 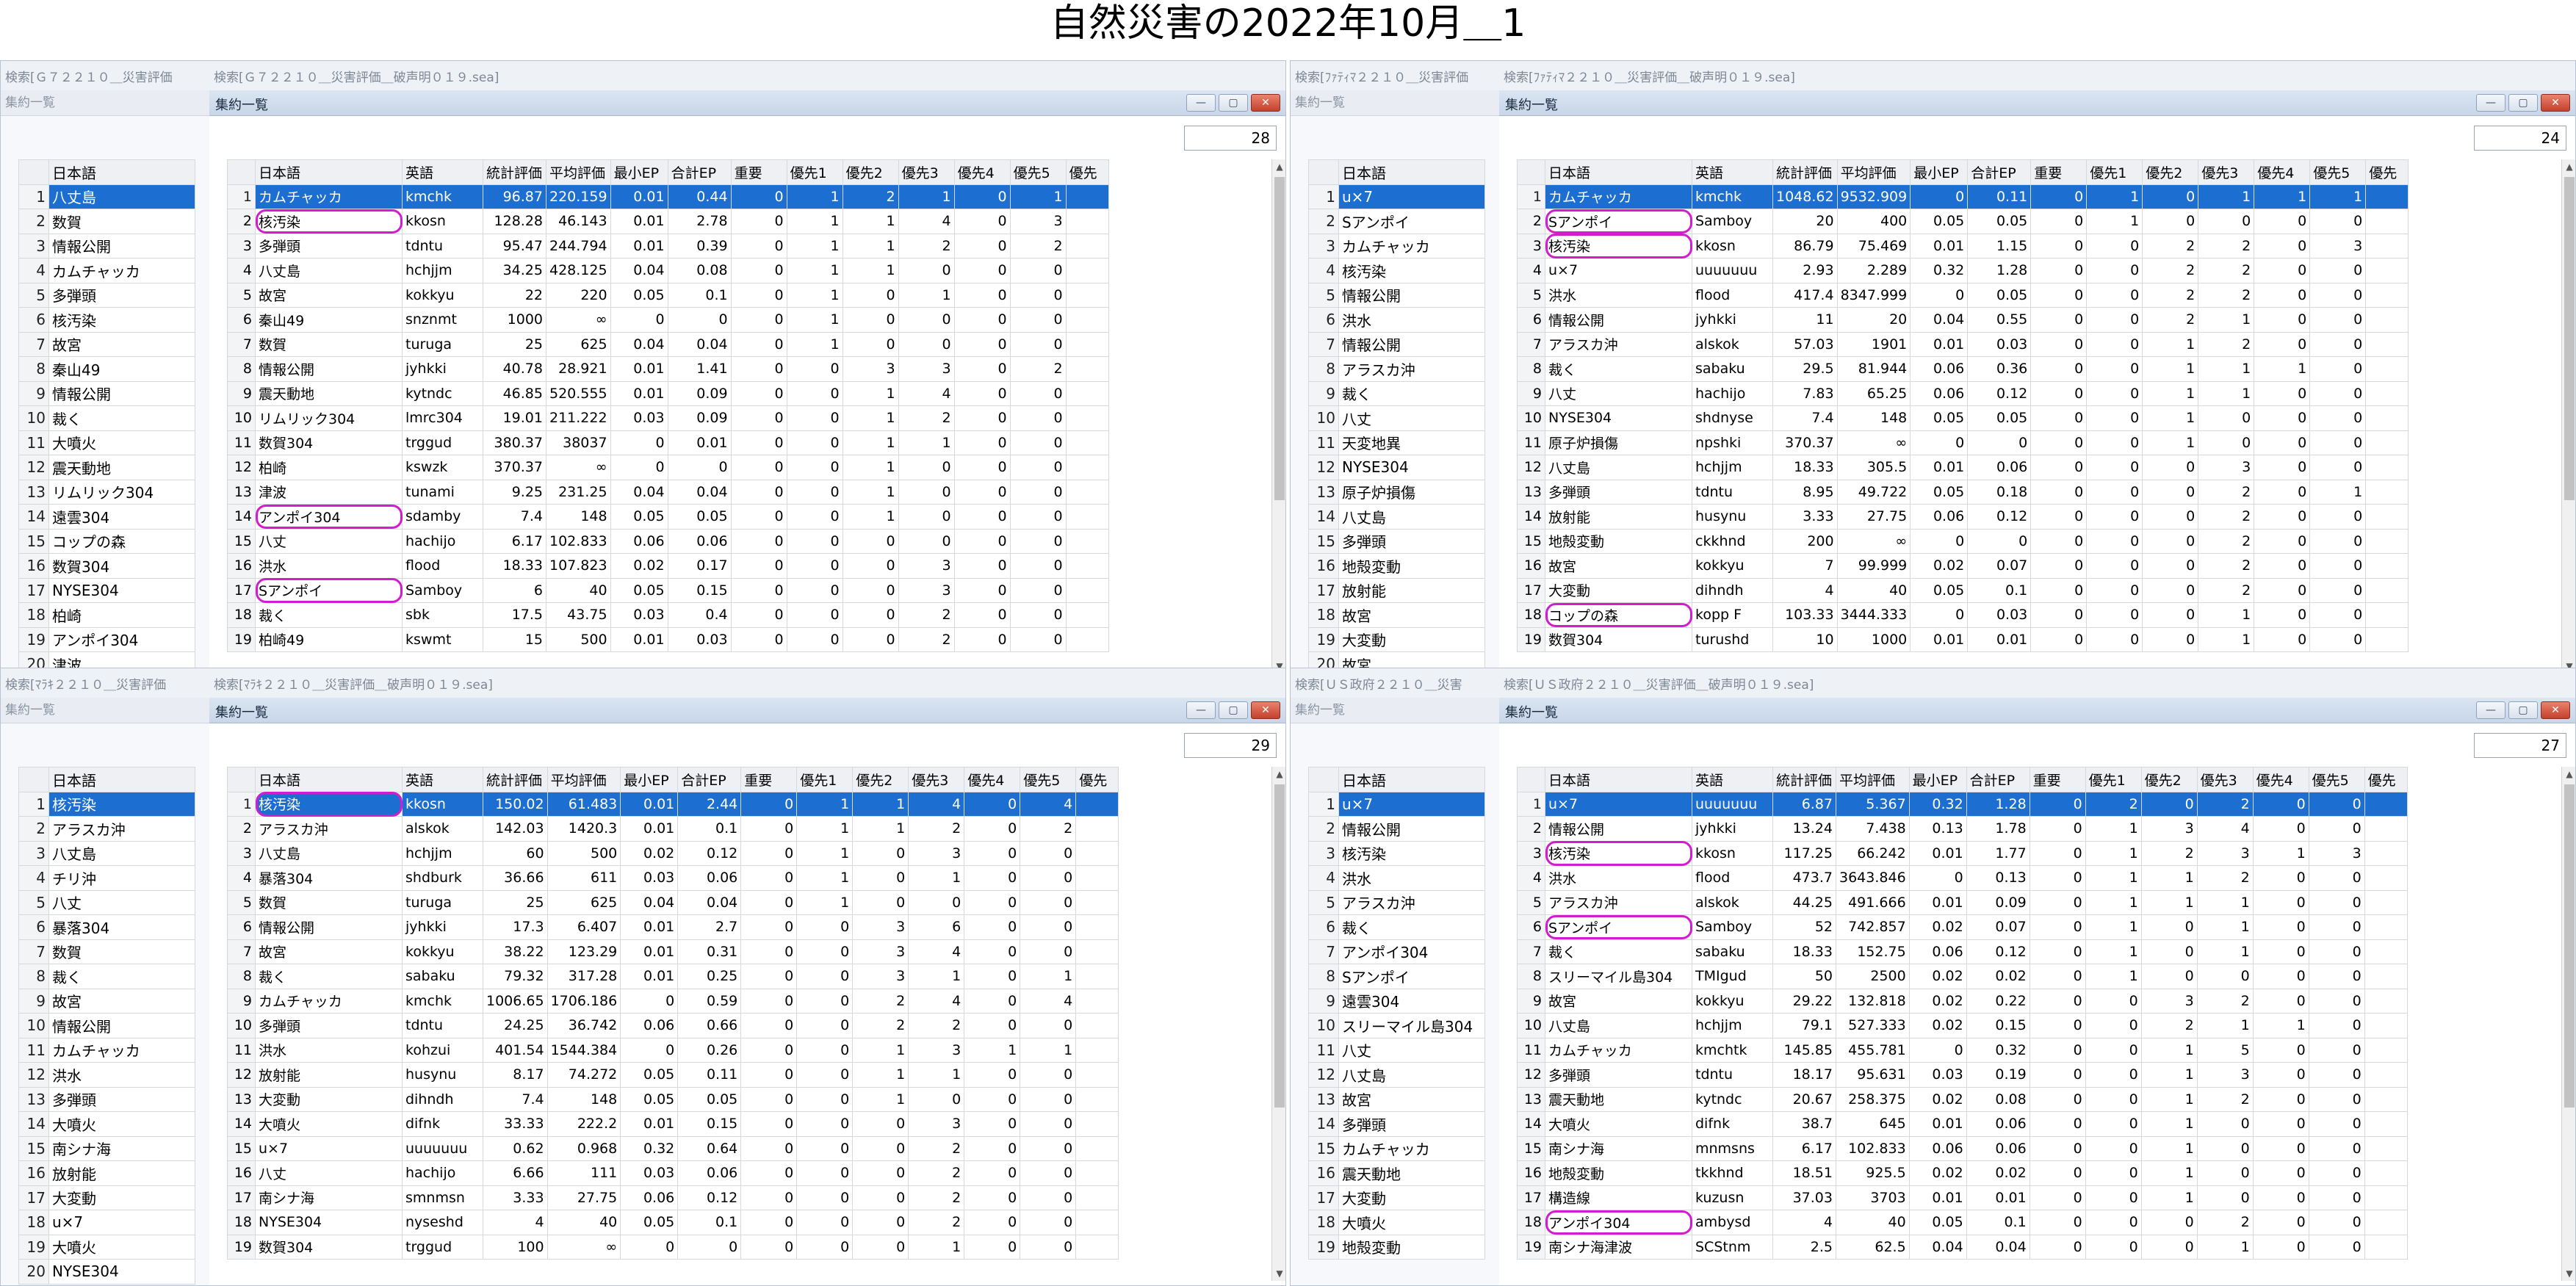 What do you see at coordinates (106, 196) in the screenshot?
I see `list-item: 1 八丈島` at bounding box center [106, 196].